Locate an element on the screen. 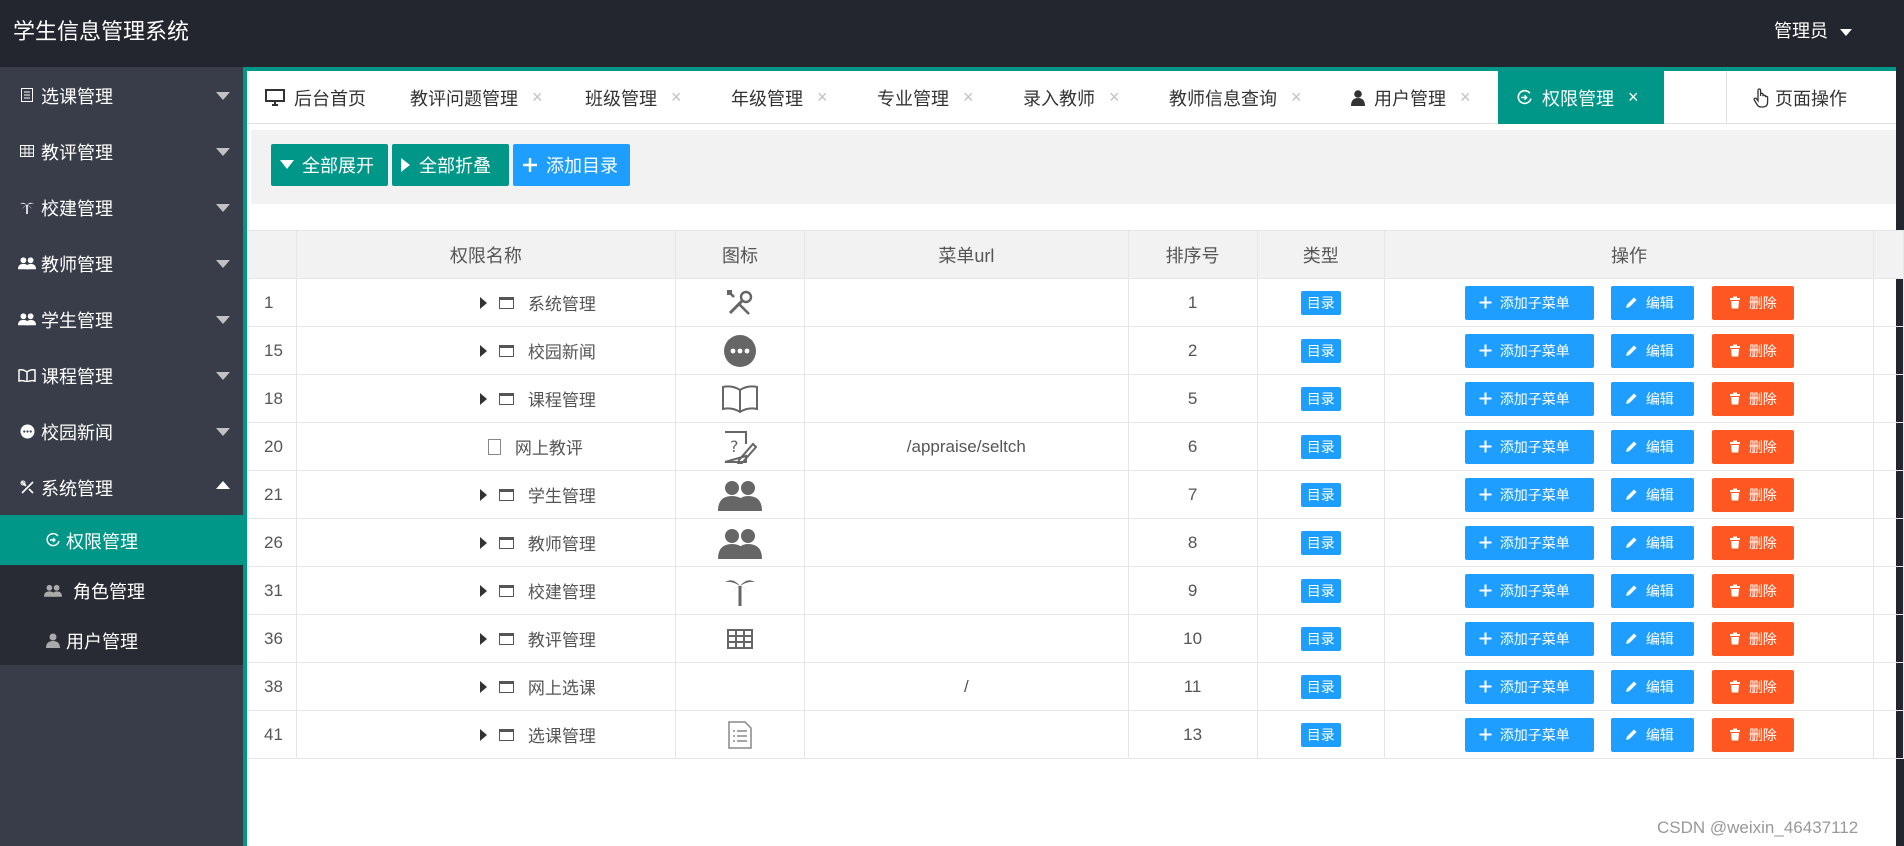 The width and height of the screenshot is (1904, 846). tab-teacher-query: 教师信息查询 × is located at coordinates (1242, 97).